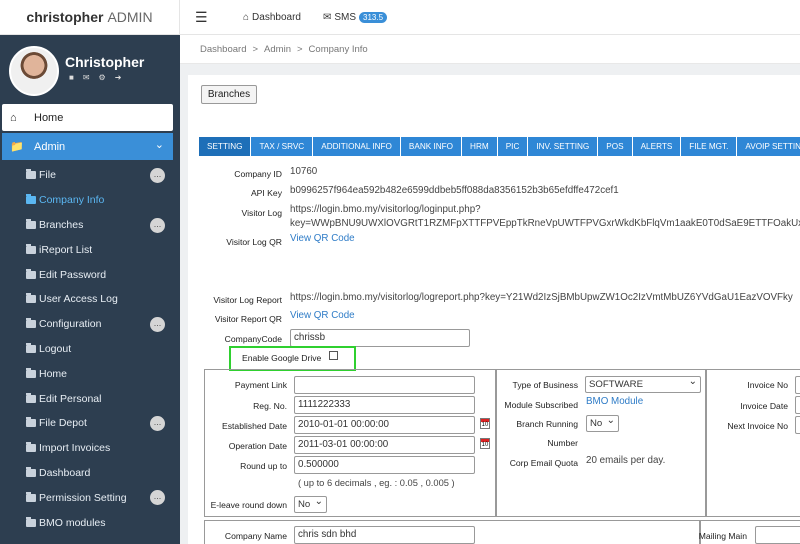  What do you see at coordinates (722, 536) in the screenshot?
I see `mailing-label: Mailing Main` at bounding box center [722, 536].